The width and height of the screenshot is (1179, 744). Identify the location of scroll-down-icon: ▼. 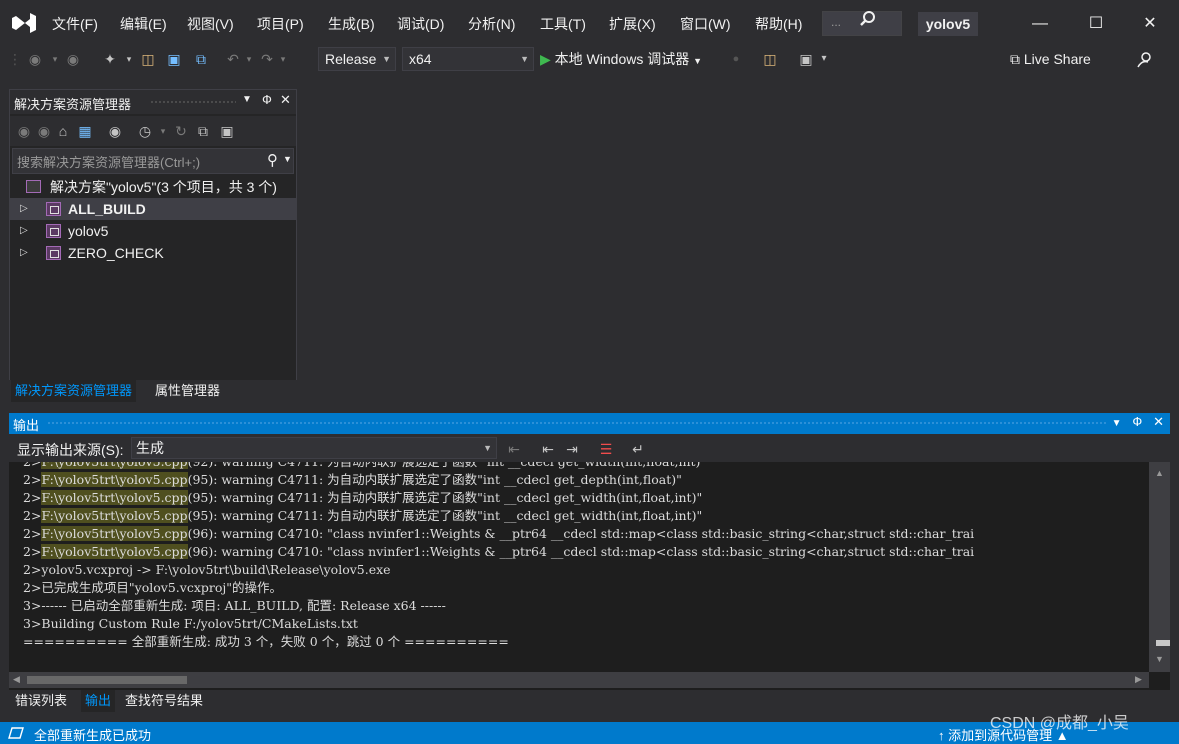
(1159, 659).